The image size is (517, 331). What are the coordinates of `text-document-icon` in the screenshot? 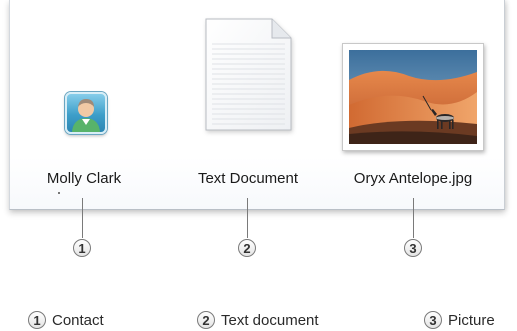 It's located at (248, 74).